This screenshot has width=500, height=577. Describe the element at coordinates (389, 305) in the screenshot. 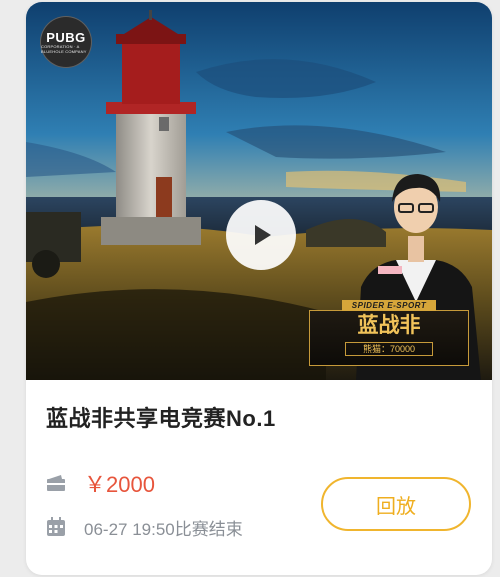

I see `team-tag: SPIDER E-SPORT` at that location.